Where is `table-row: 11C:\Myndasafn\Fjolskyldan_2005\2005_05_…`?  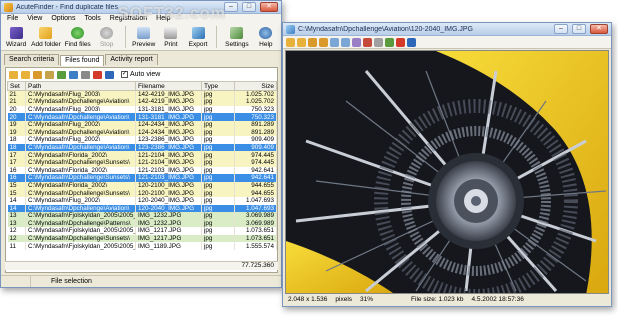
table-row: 11C:\Myndasafn\Fjolskyldan_2005\2005_05_… is located at coordinates (142, 246).